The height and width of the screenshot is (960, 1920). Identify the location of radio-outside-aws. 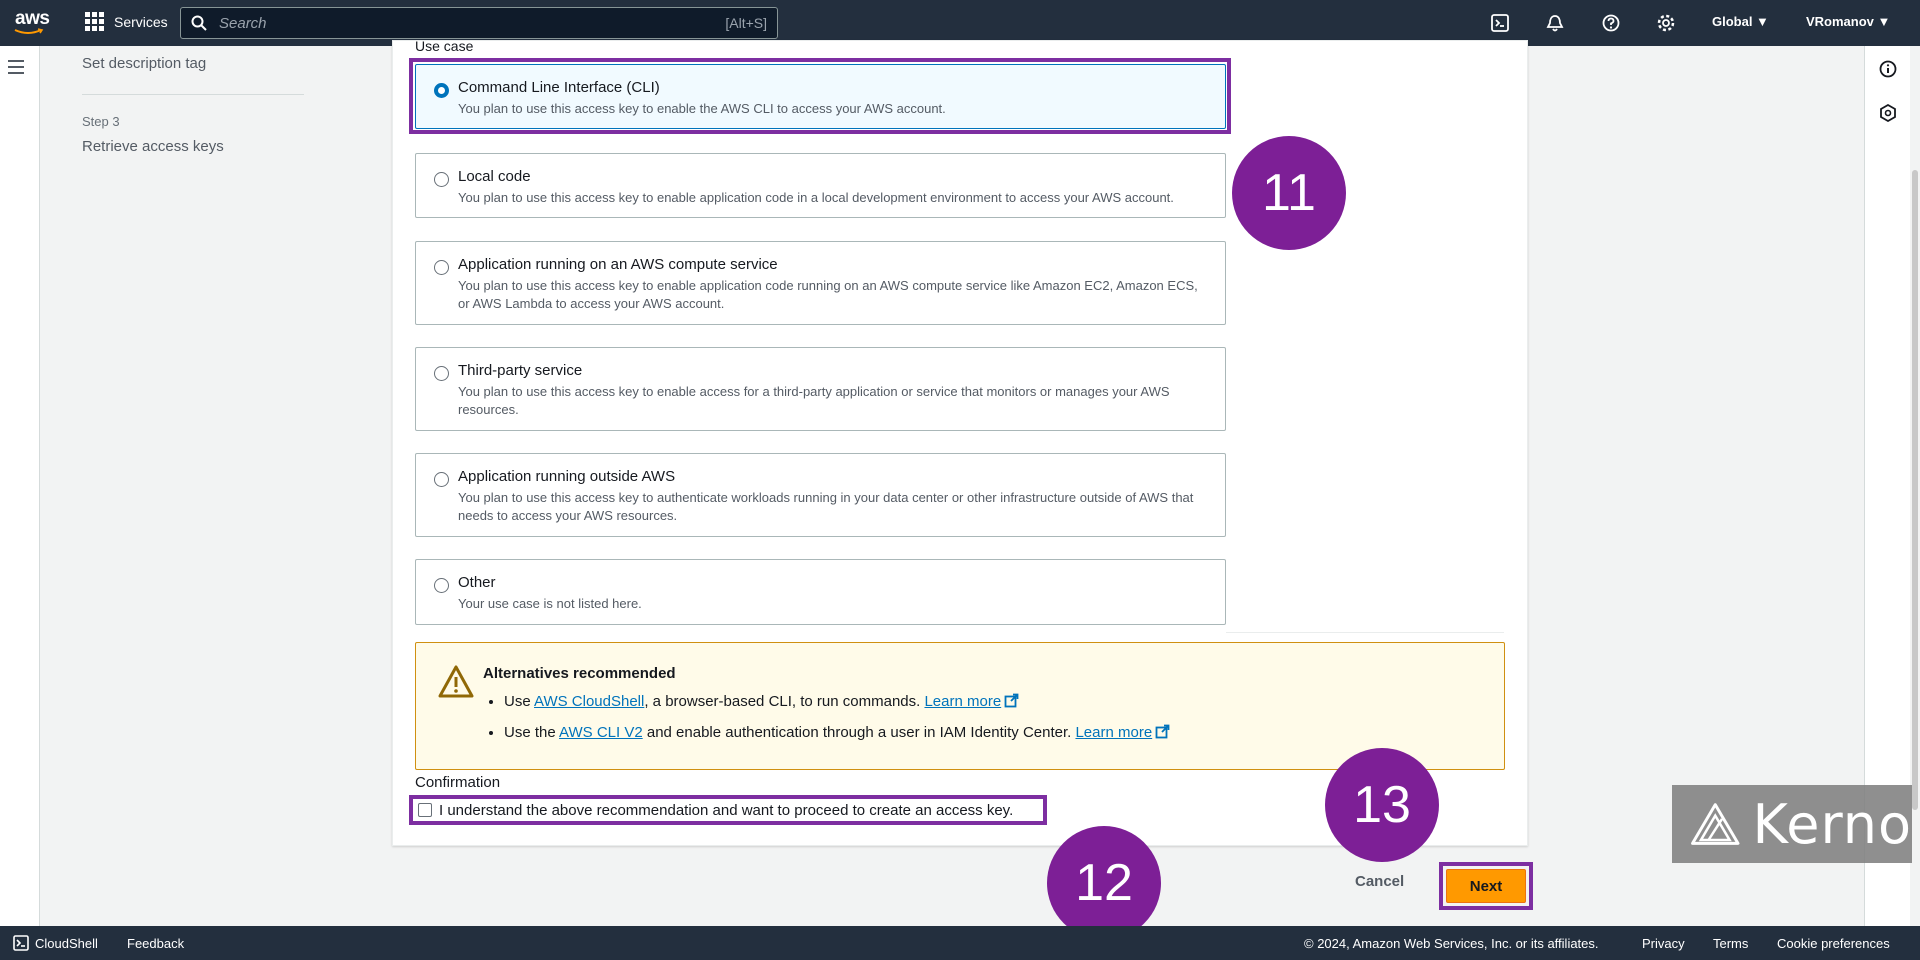
(441, 479).